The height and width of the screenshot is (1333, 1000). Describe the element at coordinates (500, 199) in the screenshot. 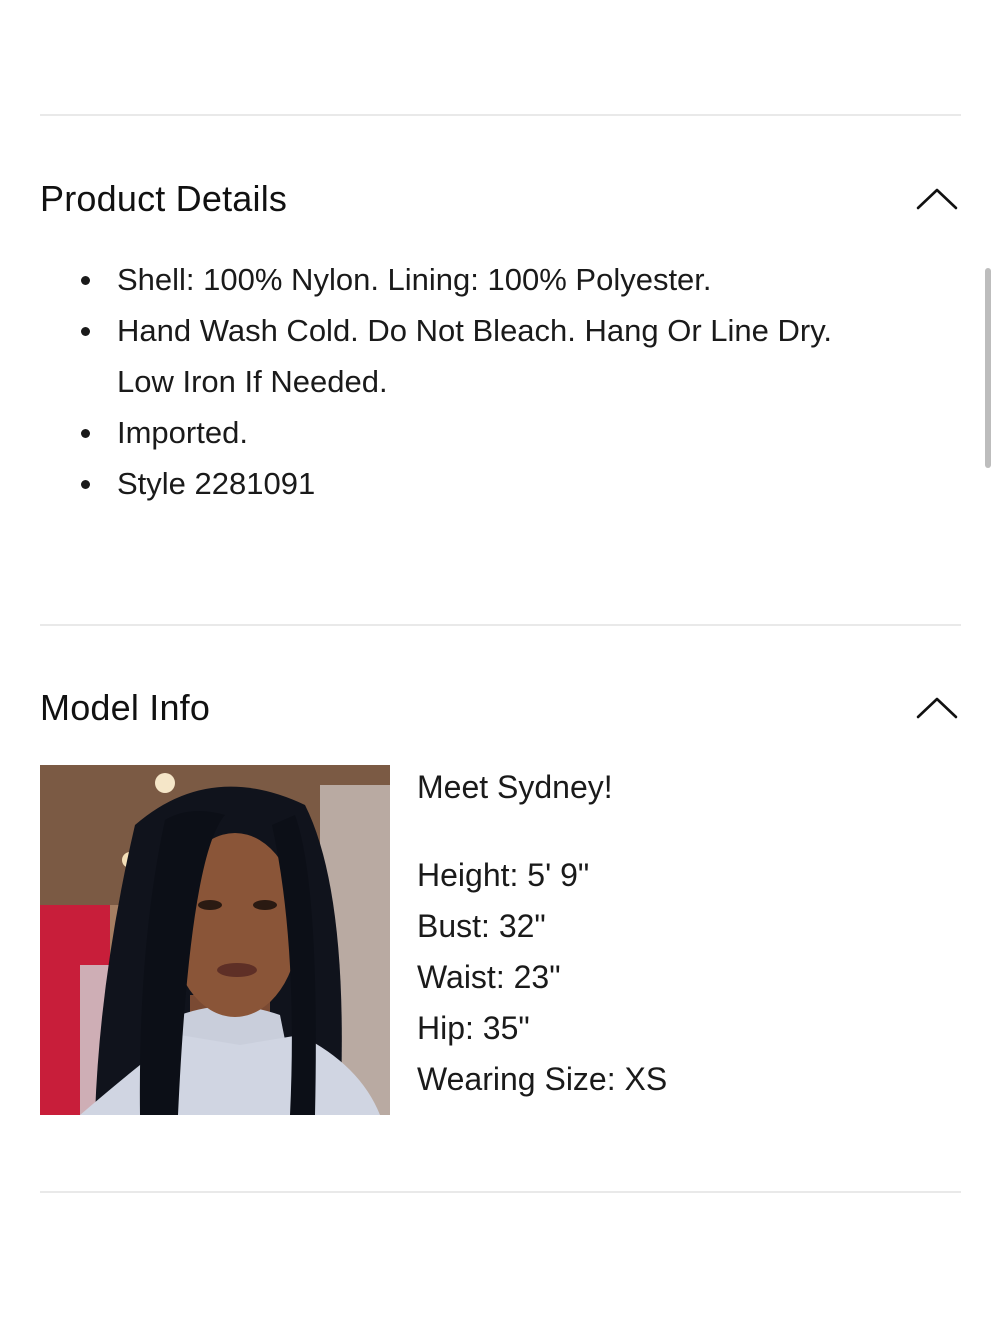

I see `product-details-header: Product Details` at that location.